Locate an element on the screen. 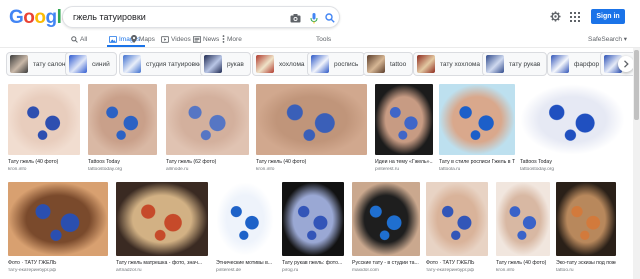  image-result: Эко-тату эскизы под пожель... tattoo.ru is located at coordinates (586, 230).